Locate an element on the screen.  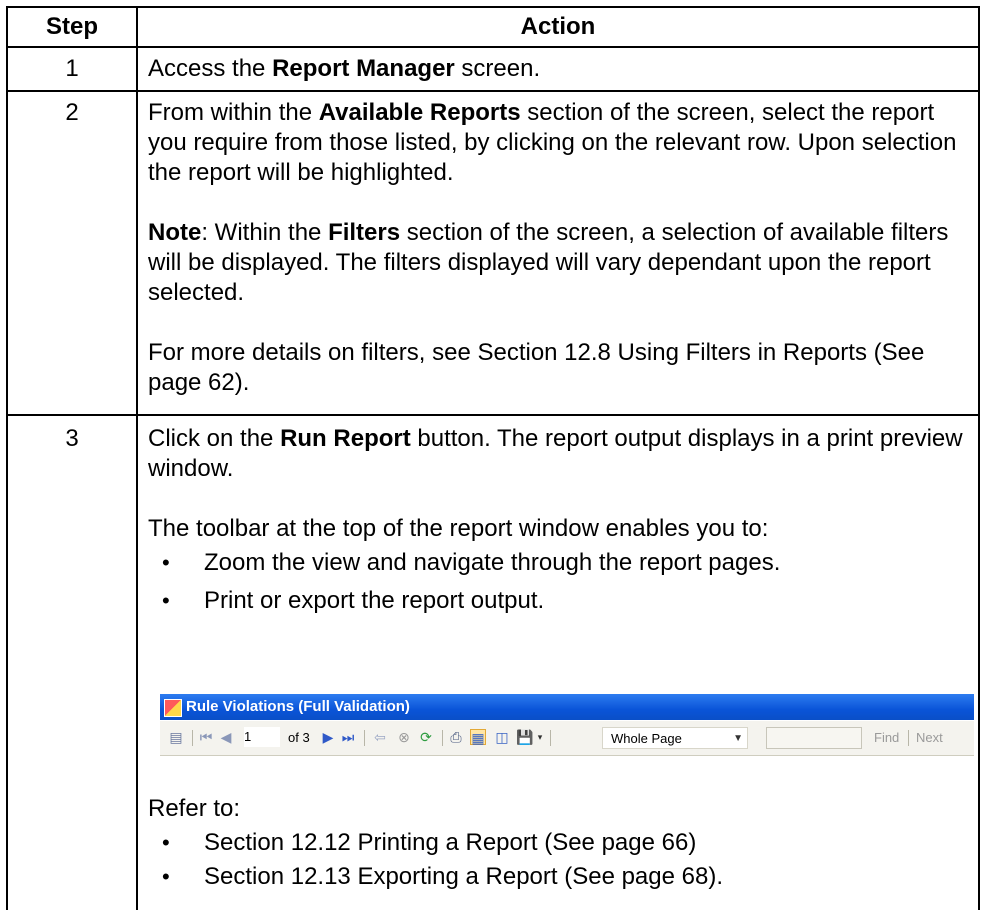
document-map-icon: ▤ is located at coordinates (176, 737).